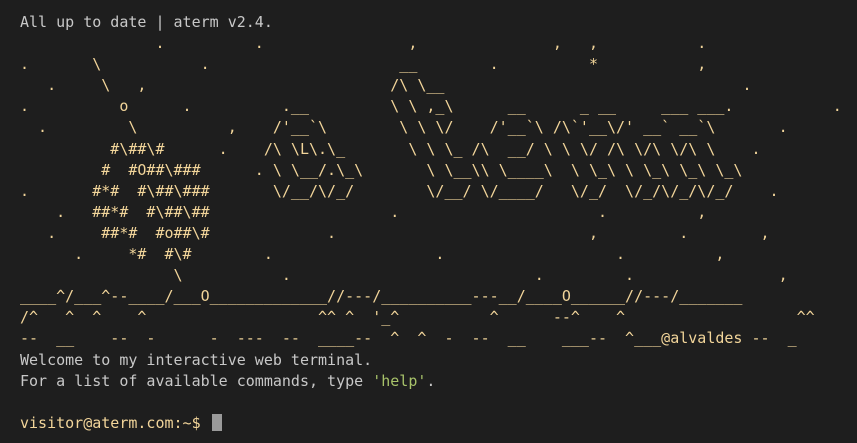  What do you see at coordinates (386, 85) in the screenshot?
I see `banner-line: . \ , /\ \__ .` at bounding box center [386, 85].